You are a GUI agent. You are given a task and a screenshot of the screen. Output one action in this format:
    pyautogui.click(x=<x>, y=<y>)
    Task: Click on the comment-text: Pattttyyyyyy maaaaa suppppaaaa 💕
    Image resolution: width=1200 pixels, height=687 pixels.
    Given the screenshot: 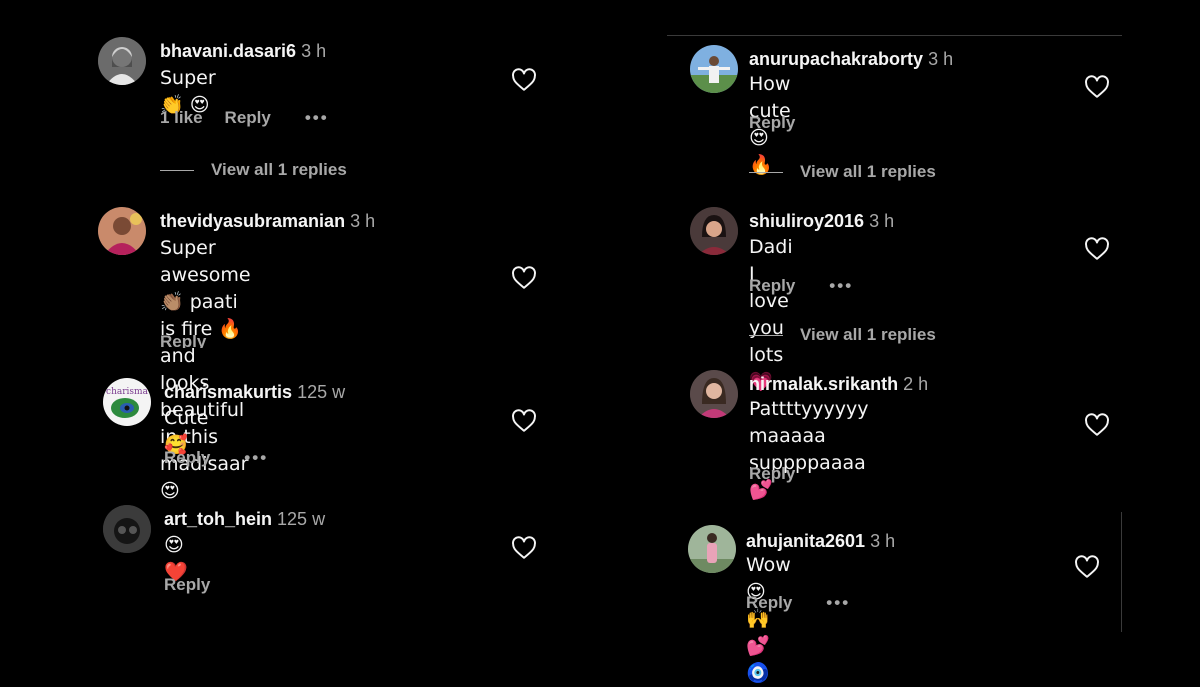 What is the action you would take?
    pyautogui.click(x=809, y=449)
    